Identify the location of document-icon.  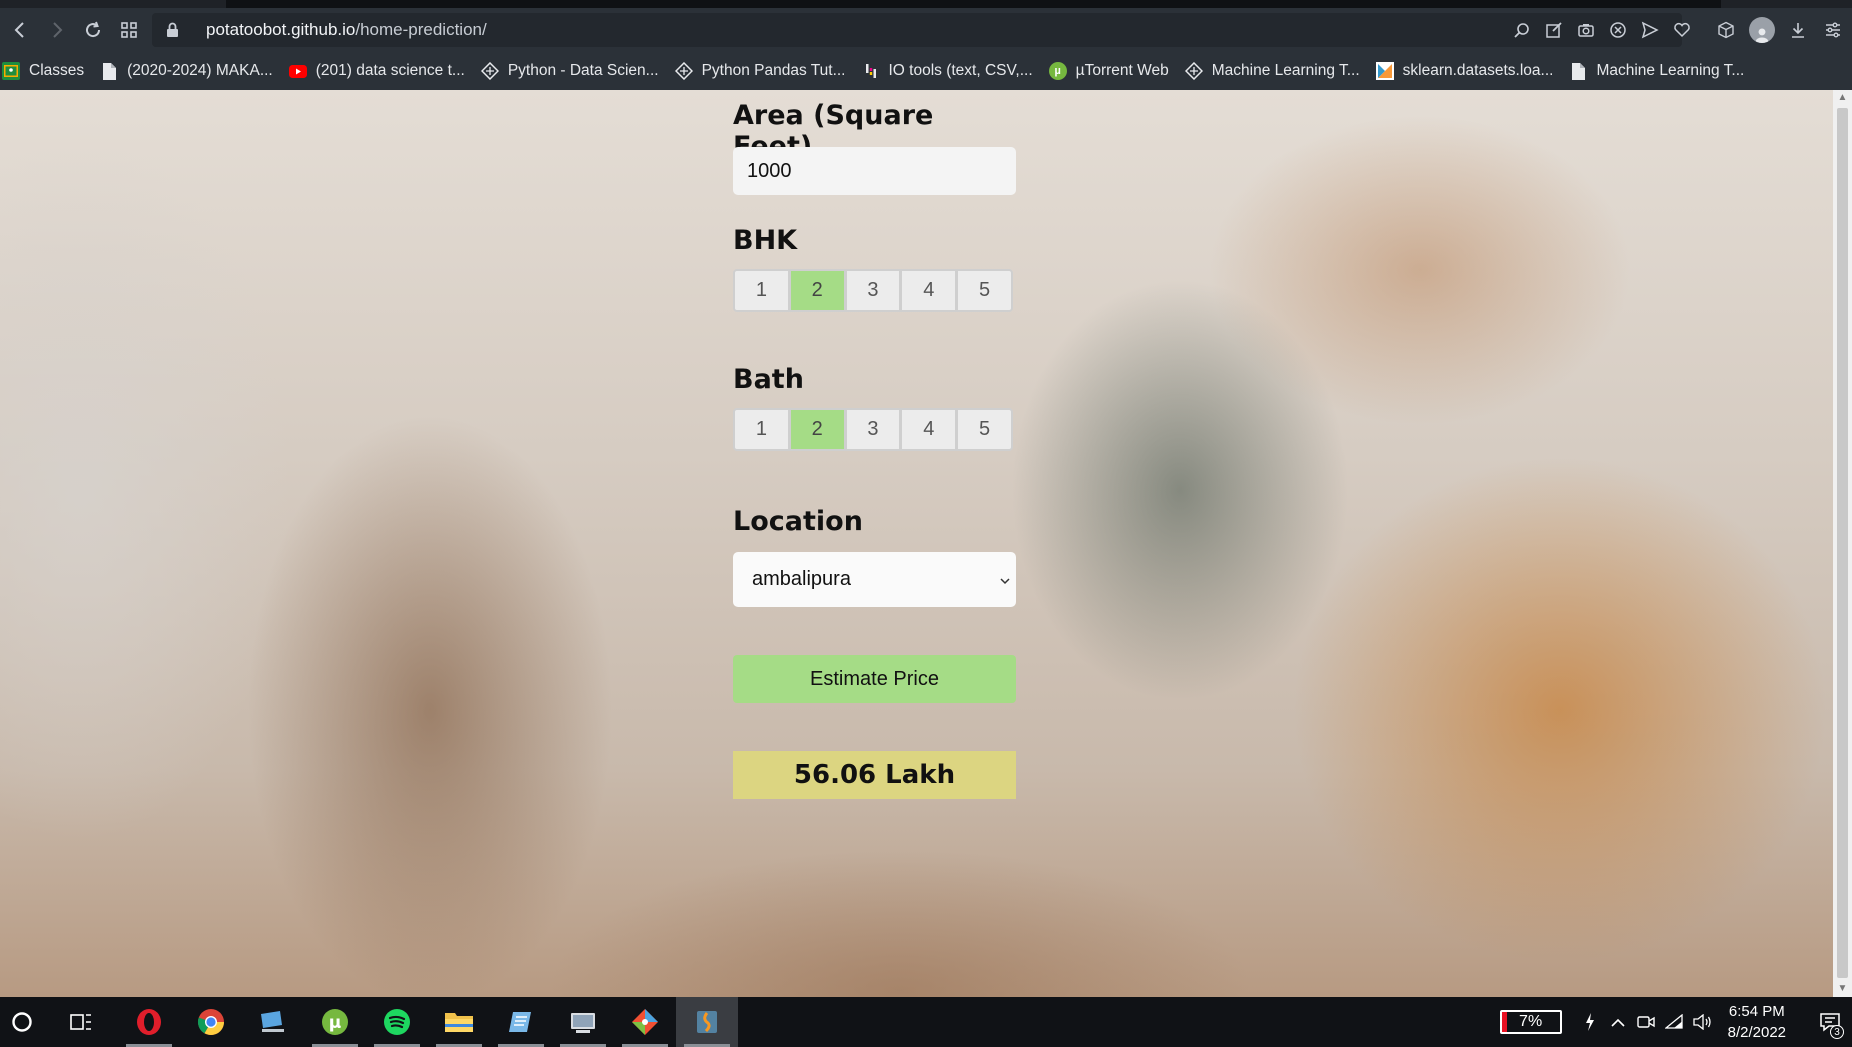
(109, 71).